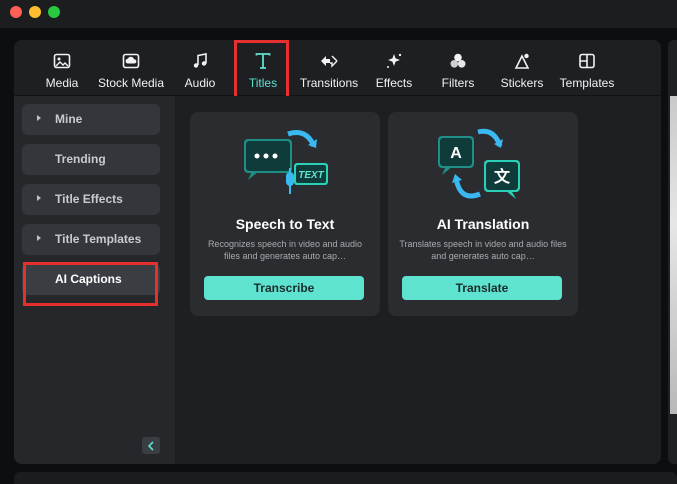  What do you see at coordinates (311, 175) in the screenshot?
I see `text-art-label: TEXT` at bounding box center [311, 175].